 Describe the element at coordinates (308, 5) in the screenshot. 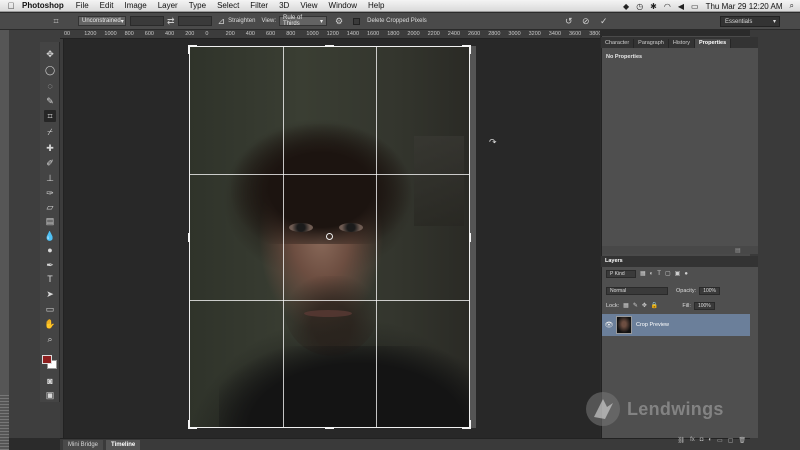

I see `menu-view: View` at that location.